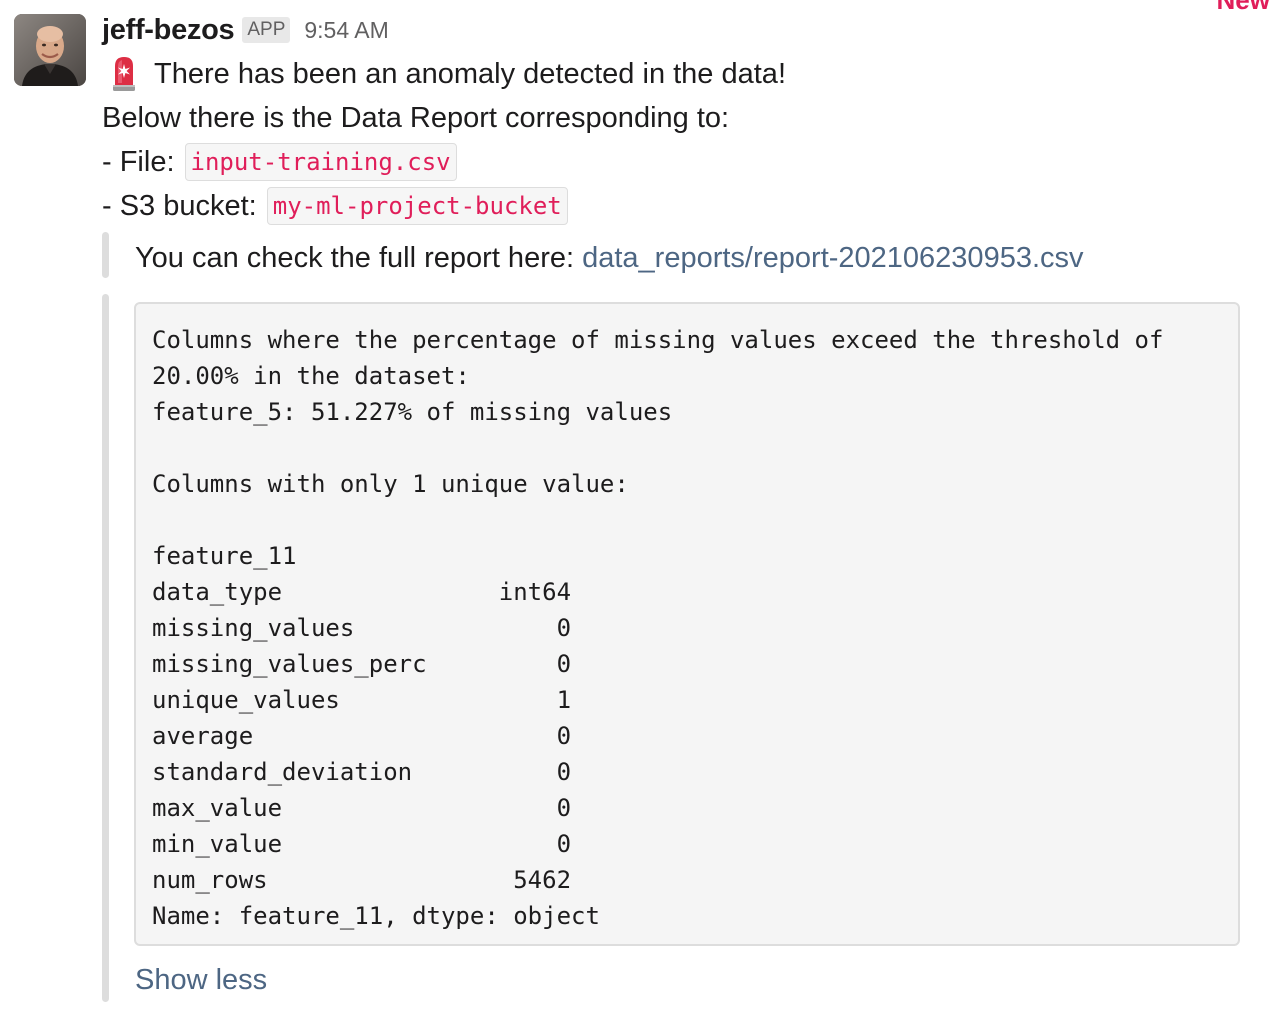 The image size is (1276, 1014). What do you see at coordinates (682, 162) in the screenshot?
I see `file-line: - File: input-training.csv` at bounding box center [682, 162].